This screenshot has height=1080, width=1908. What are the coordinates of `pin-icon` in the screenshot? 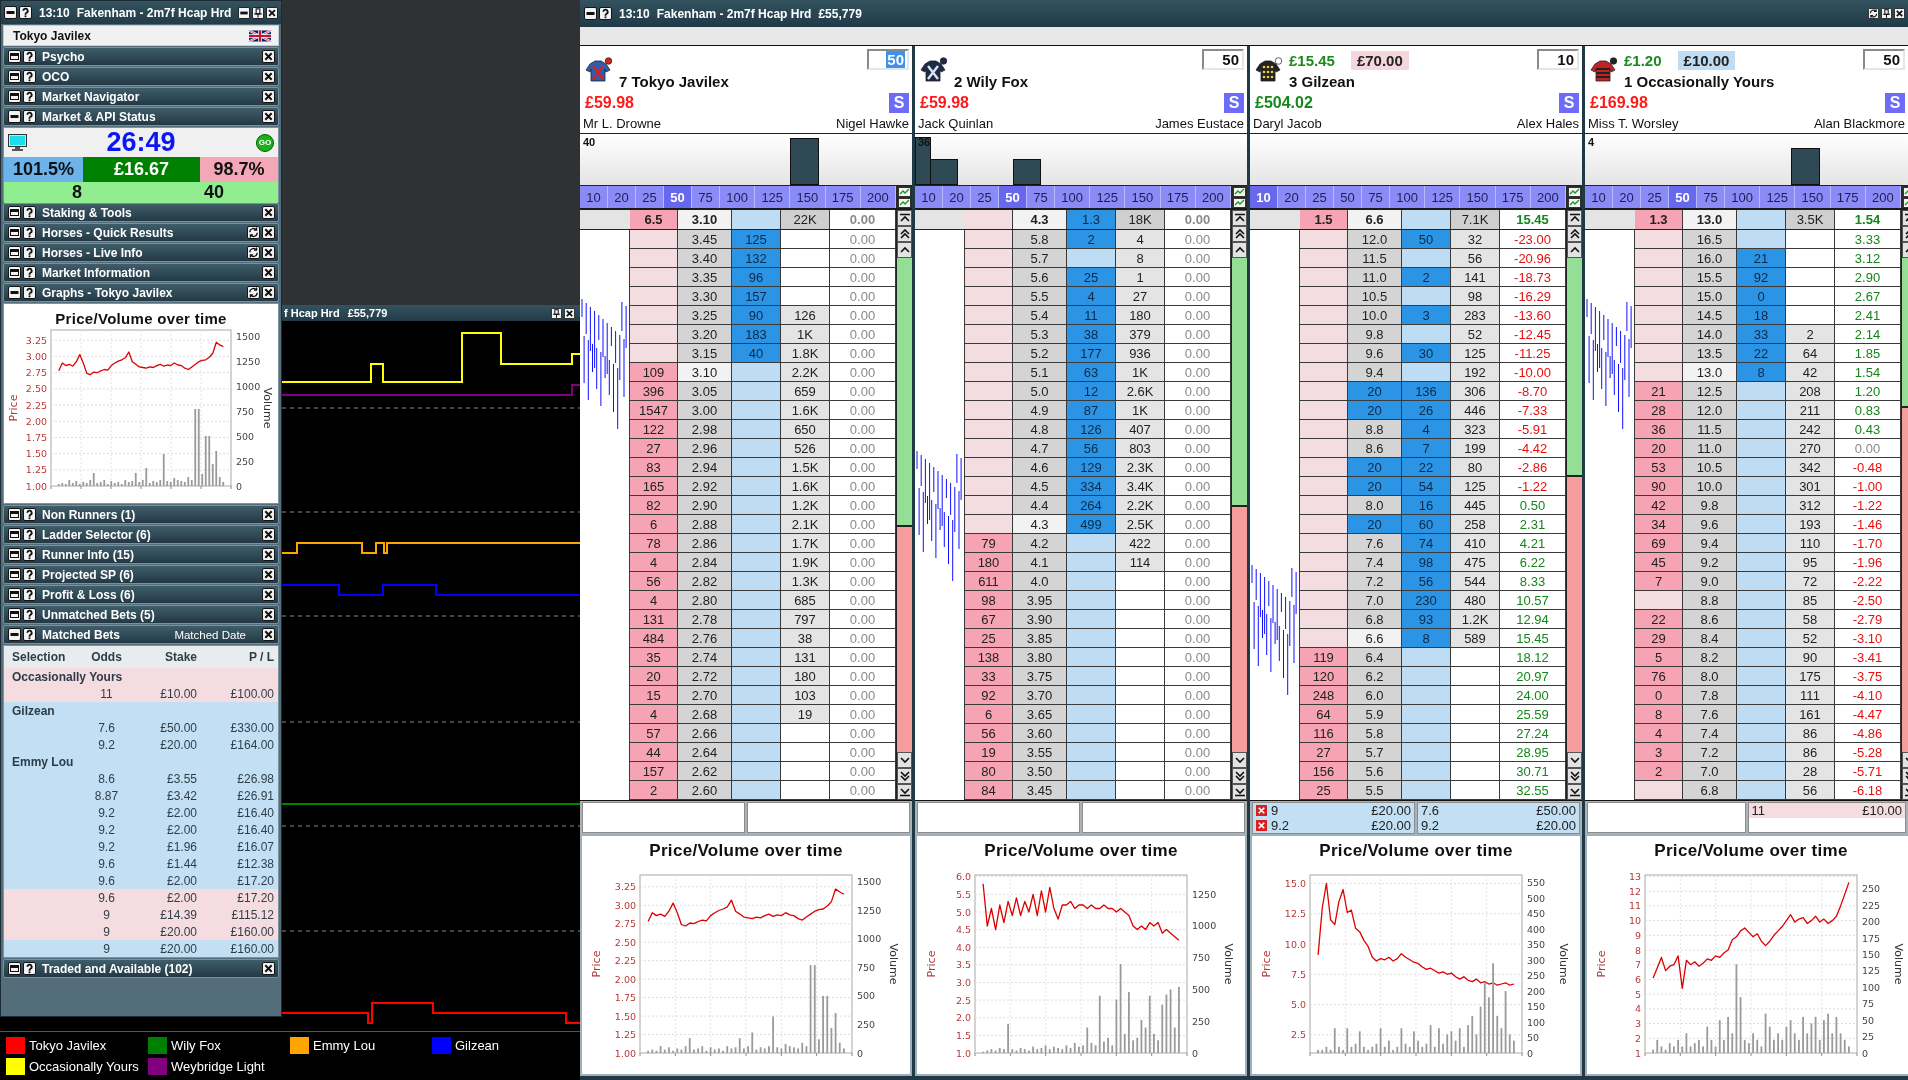 It's located at (258, 12).